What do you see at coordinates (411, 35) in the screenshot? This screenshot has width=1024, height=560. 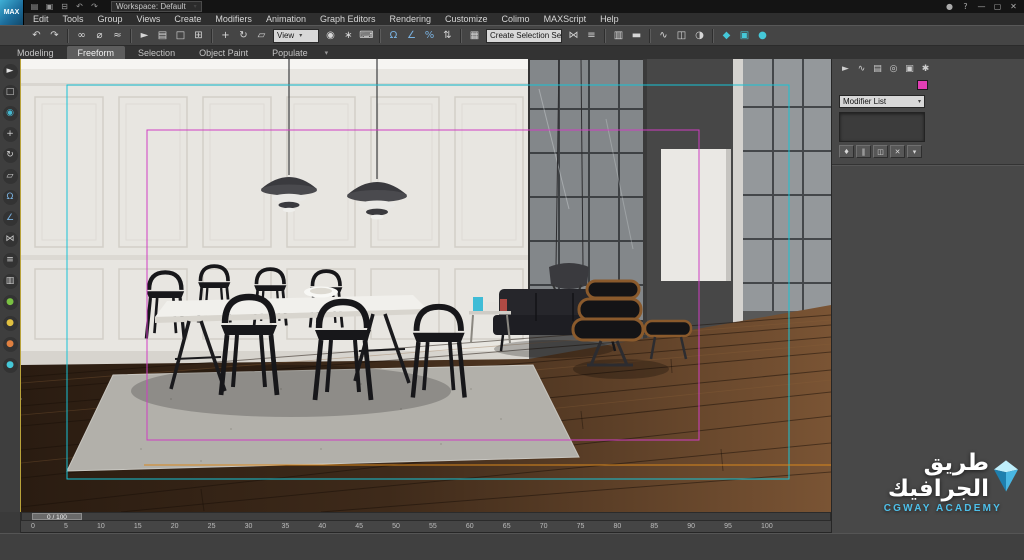 I see `angle-snap-icon: ∠` at bounding box center [411, 35].